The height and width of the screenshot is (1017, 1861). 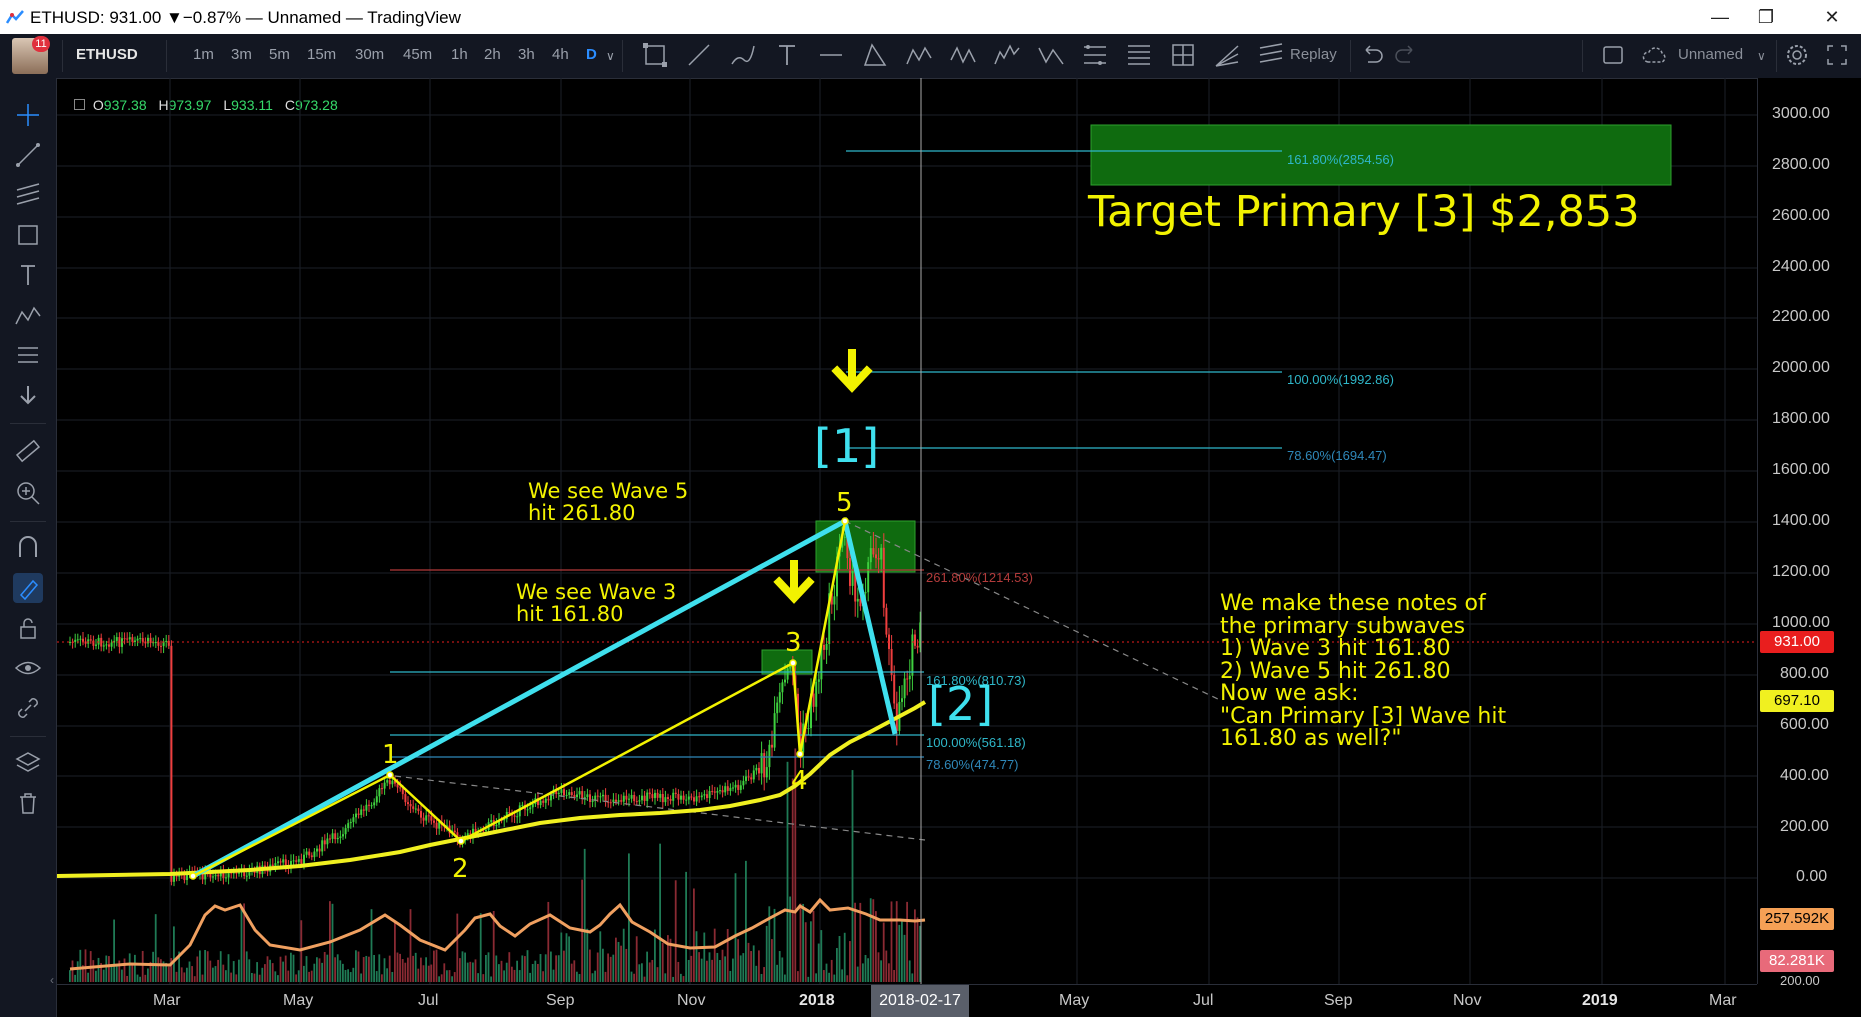 What do you see at coordinates (28, 803) in the screenshot?
I see `trash-icon` at bounding box center [28, 803].